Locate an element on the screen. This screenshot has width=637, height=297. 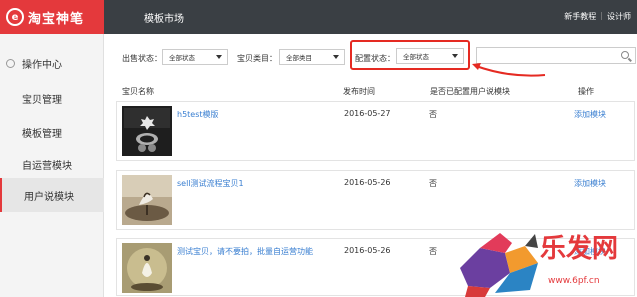
sidebar-item-operation-center: 操作中心 is located at coordinates (52, 63).